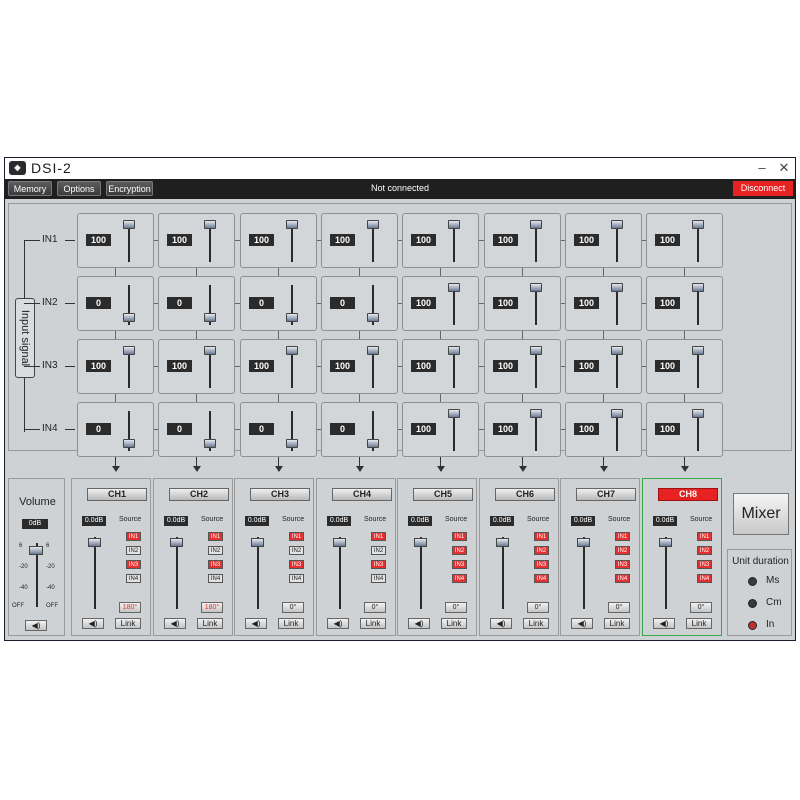 This screenshot has width=800, height=800. Describe the element at coordinates (199, 494) in the screenshot. I see `channel-select-button: CH2` at that location.